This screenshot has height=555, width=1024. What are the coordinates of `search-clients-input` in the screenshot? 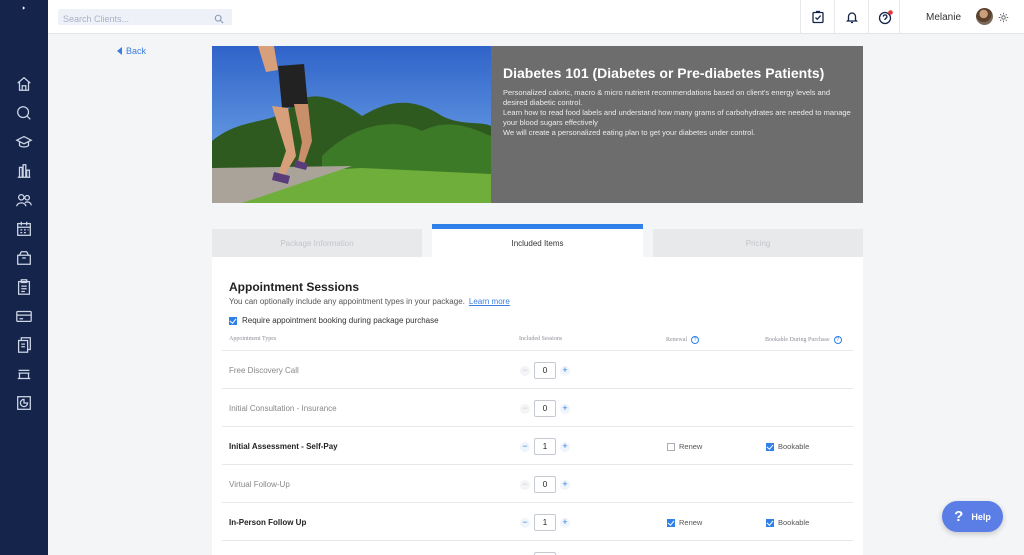 It's located at (133, 19).